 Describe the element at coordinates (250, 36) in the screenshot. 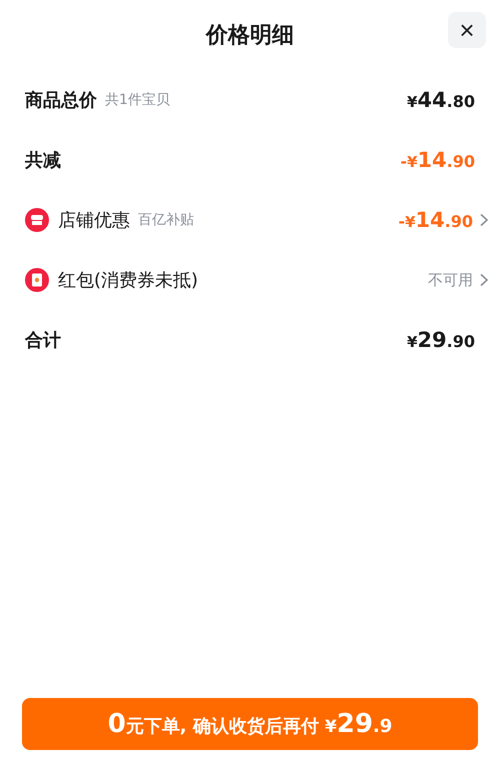

I see `dialog-title: 价格明细` at that location.